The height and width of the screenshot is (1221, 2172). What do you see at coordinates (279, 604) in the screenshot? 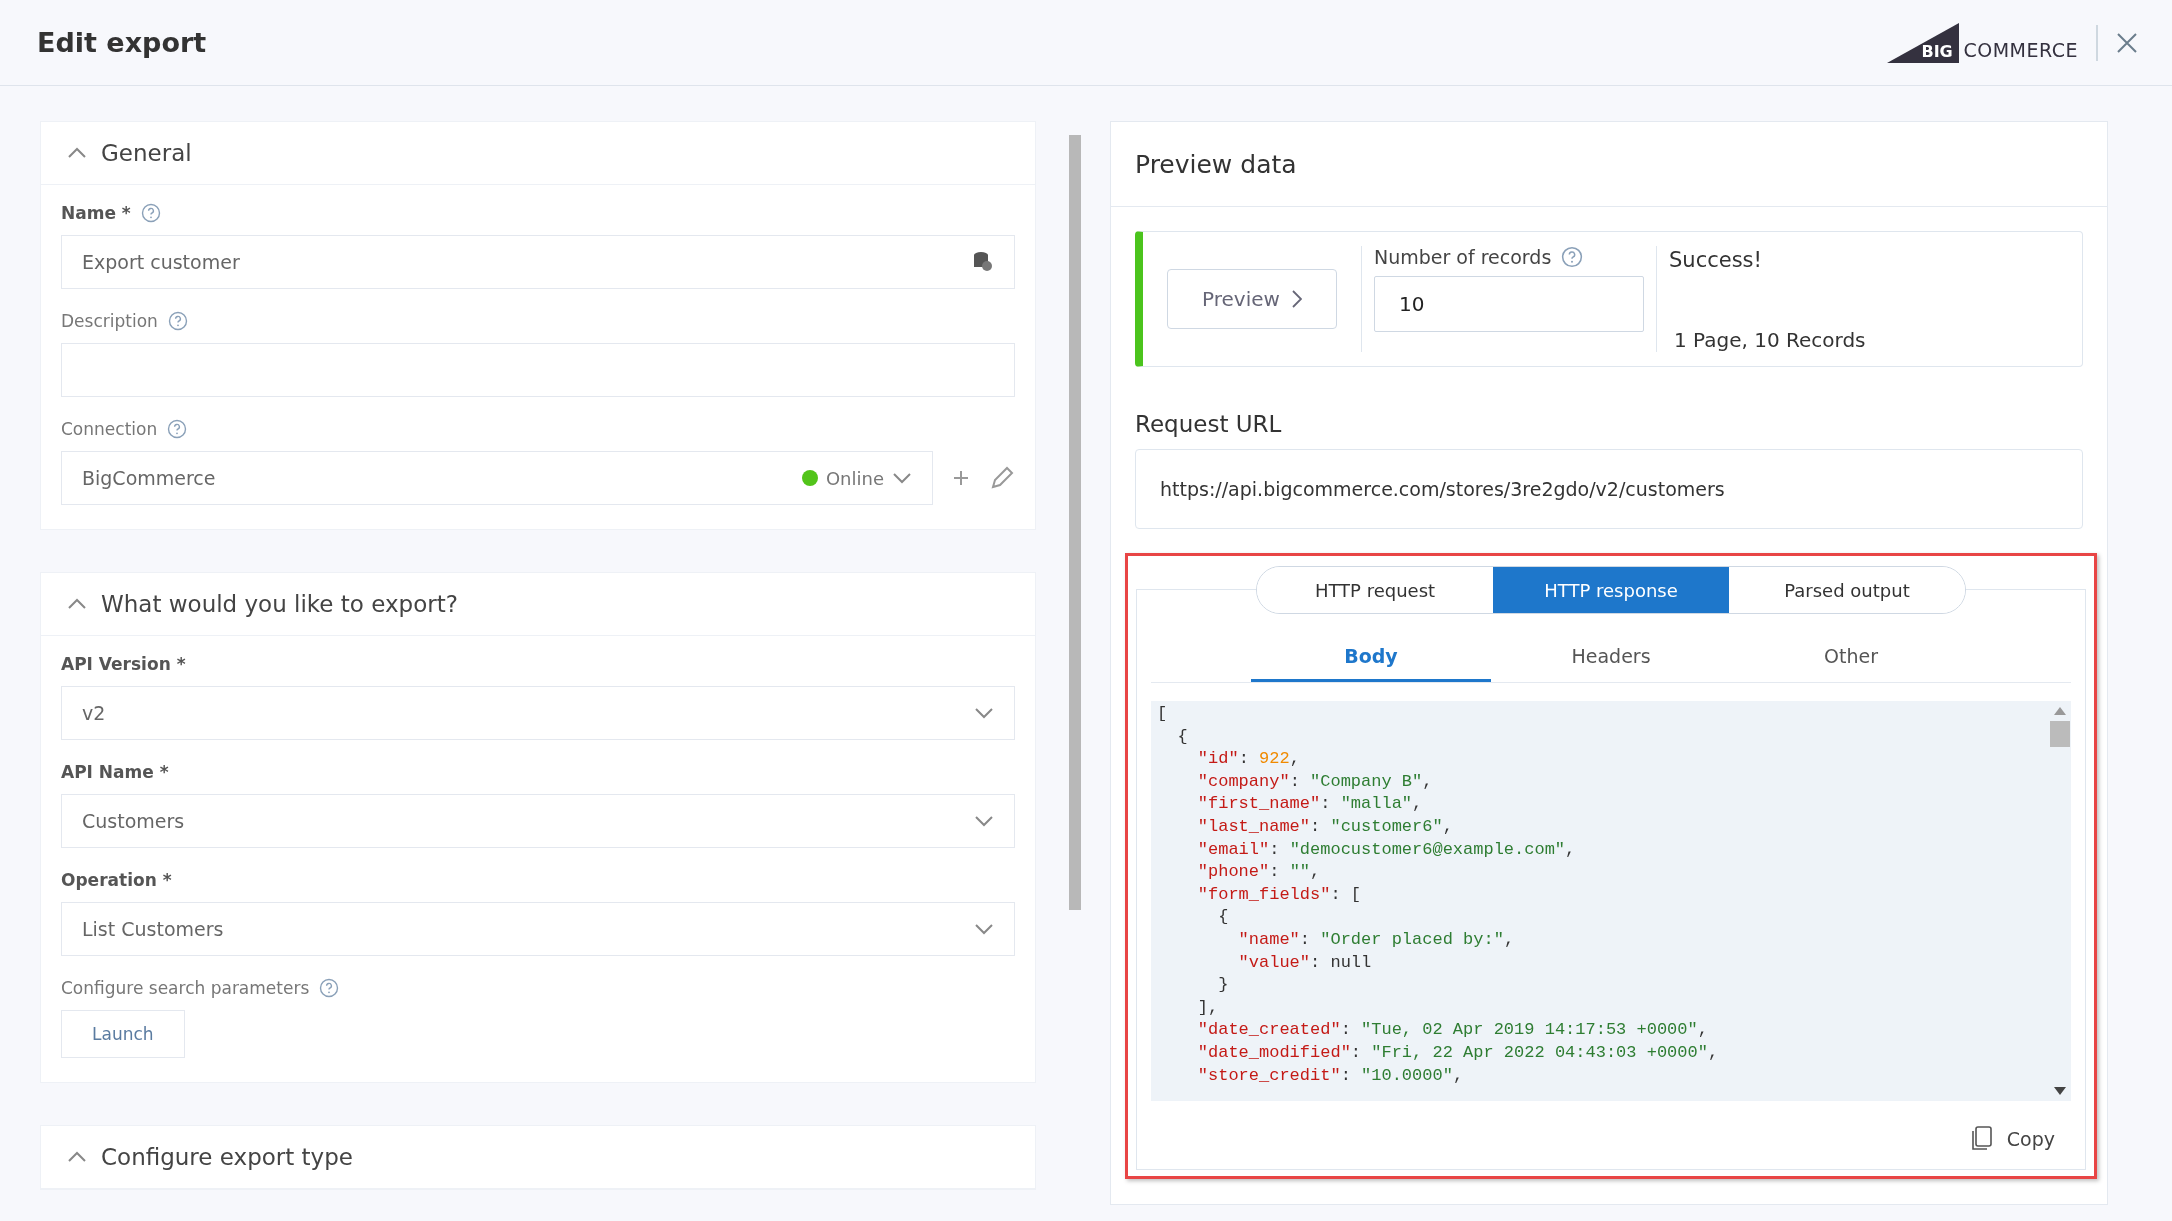
I see `section-title: What would you like to export?` at bounding box center [279, 604].